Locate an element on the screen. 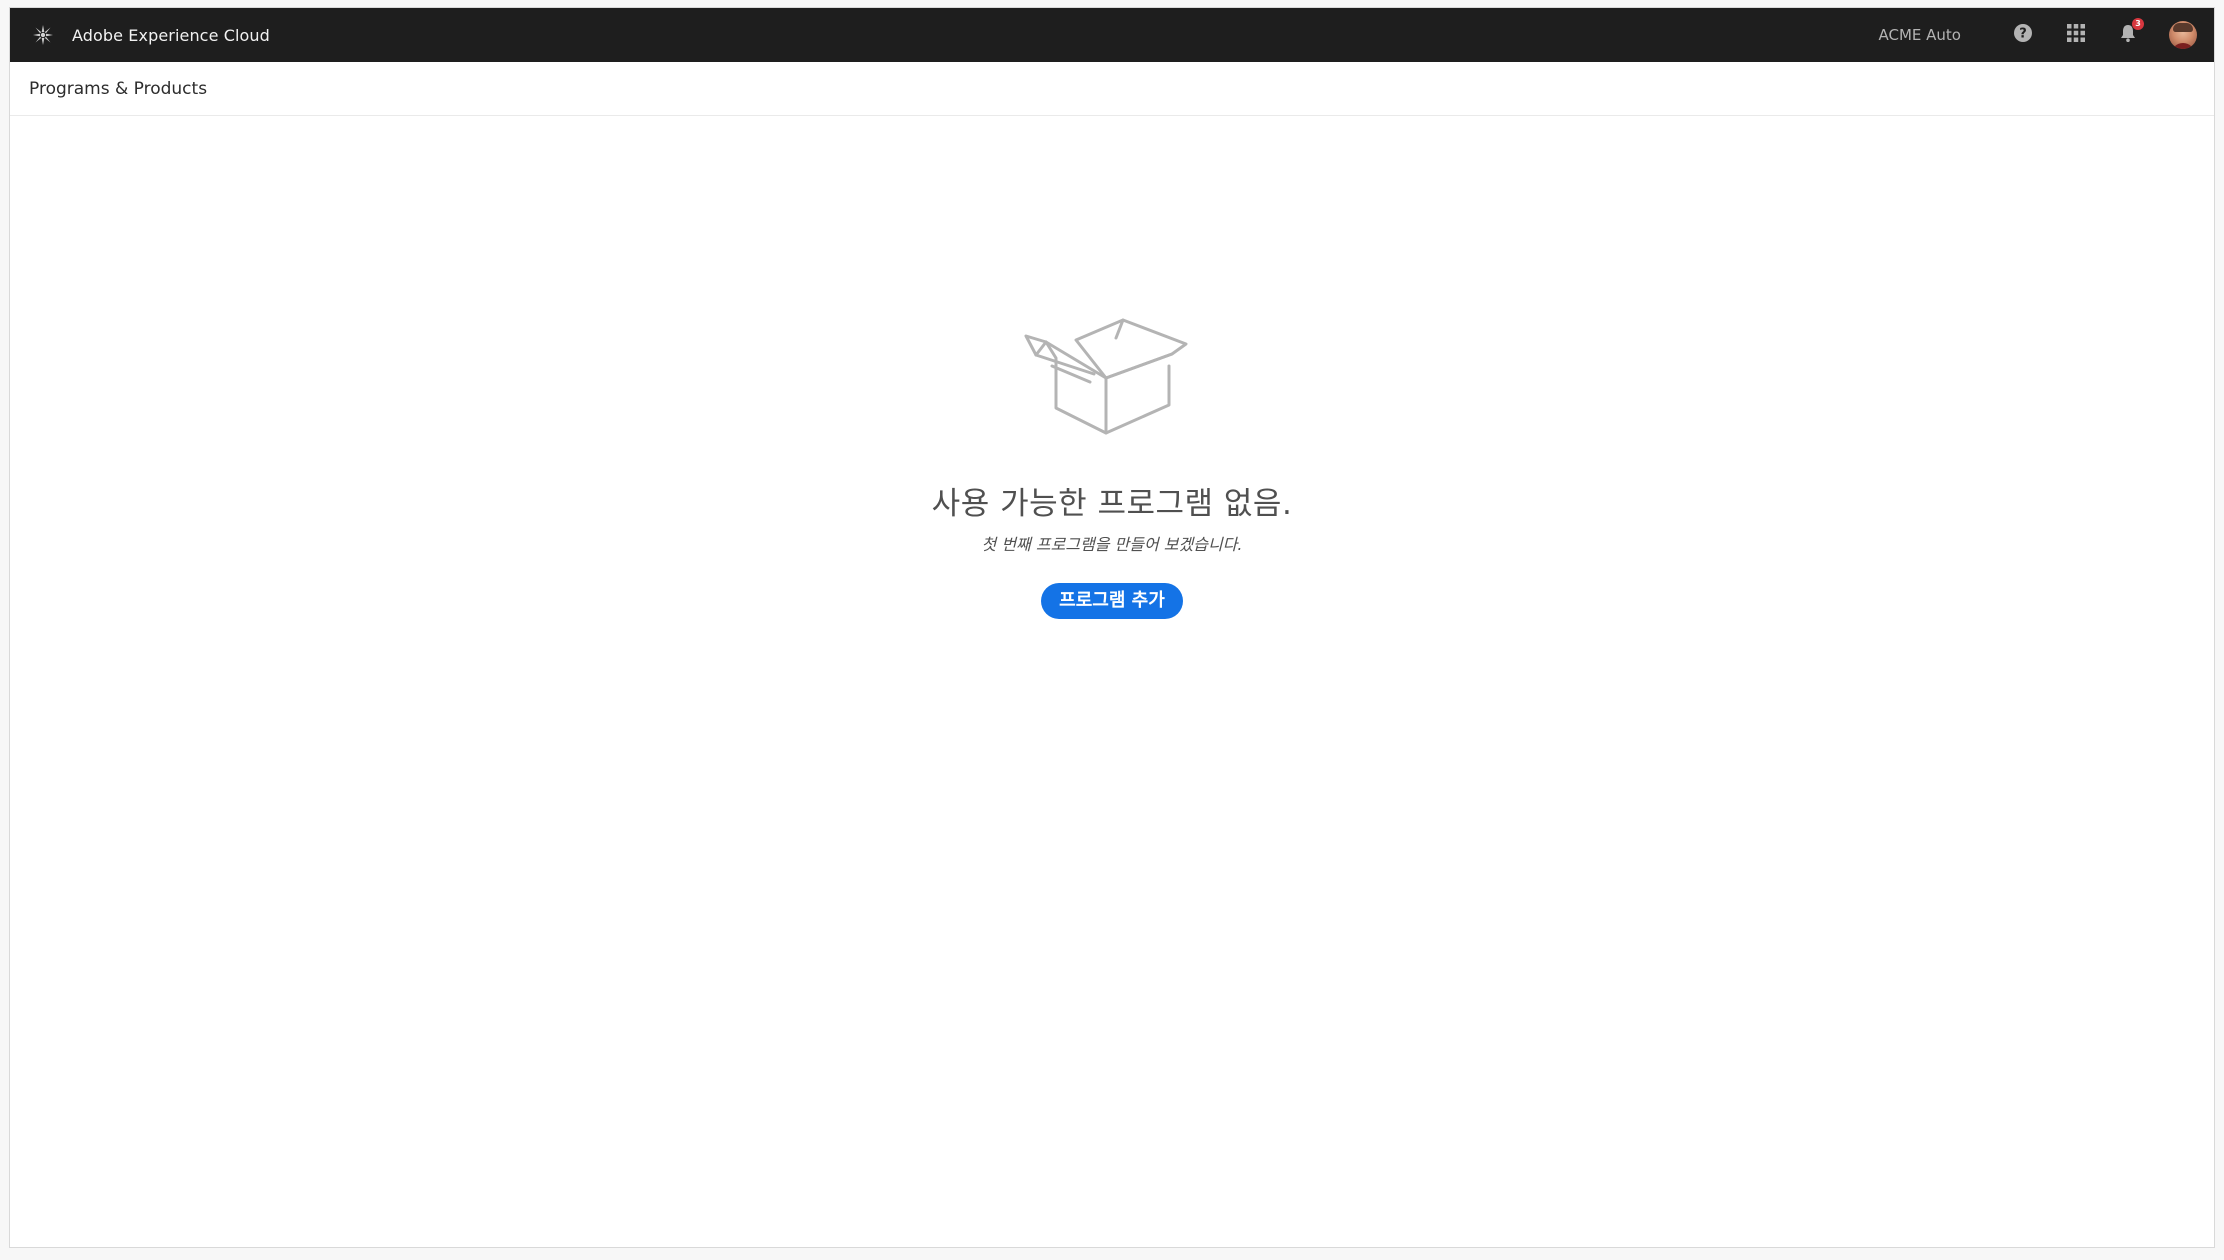 Image resolution: width=2224 pixels, height=1260 pixels. shell-header: Adobe Experience Cloud ACME Auto ? 3 is located at coordinates (1112, 35).